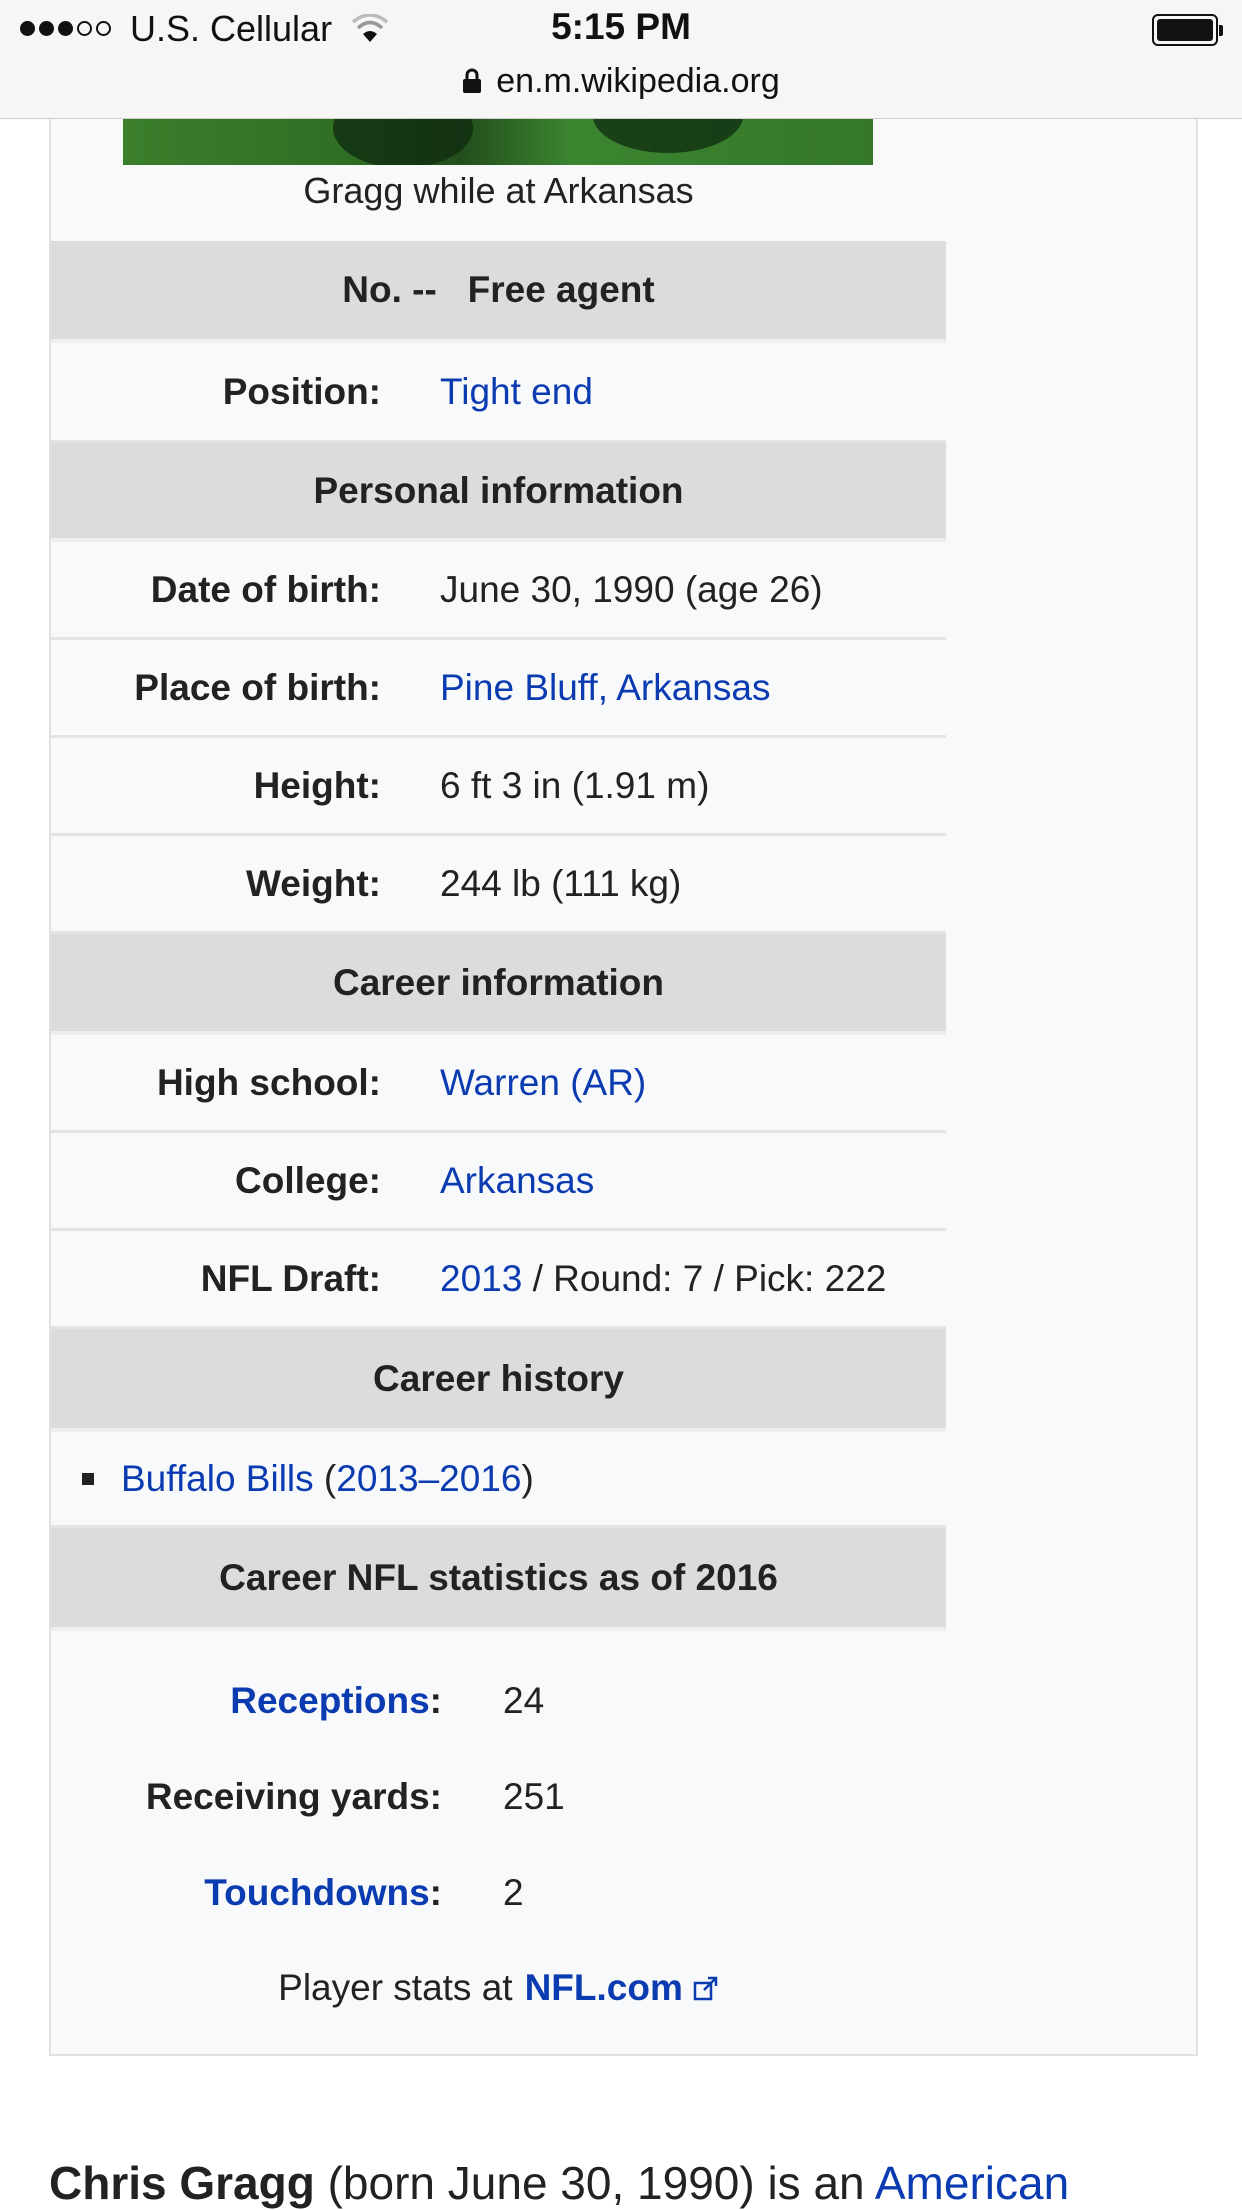 This screenshot has height=2210, width=1242. Describe the element at coordinates (527, 1478) in the screenshot. I see `paren-close: )` at that location.